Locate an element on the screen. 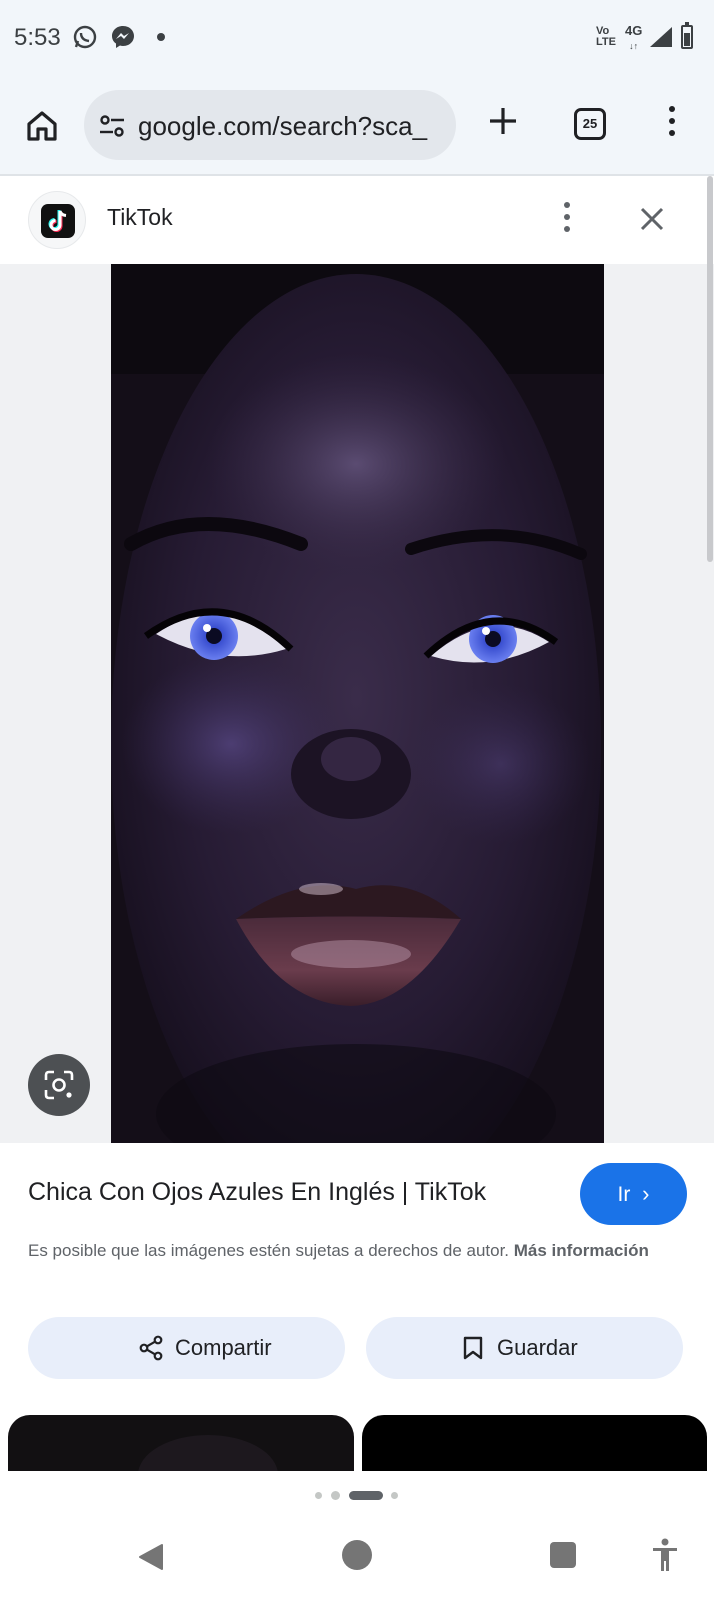  notification-dot is located at coordinates (161, 37).